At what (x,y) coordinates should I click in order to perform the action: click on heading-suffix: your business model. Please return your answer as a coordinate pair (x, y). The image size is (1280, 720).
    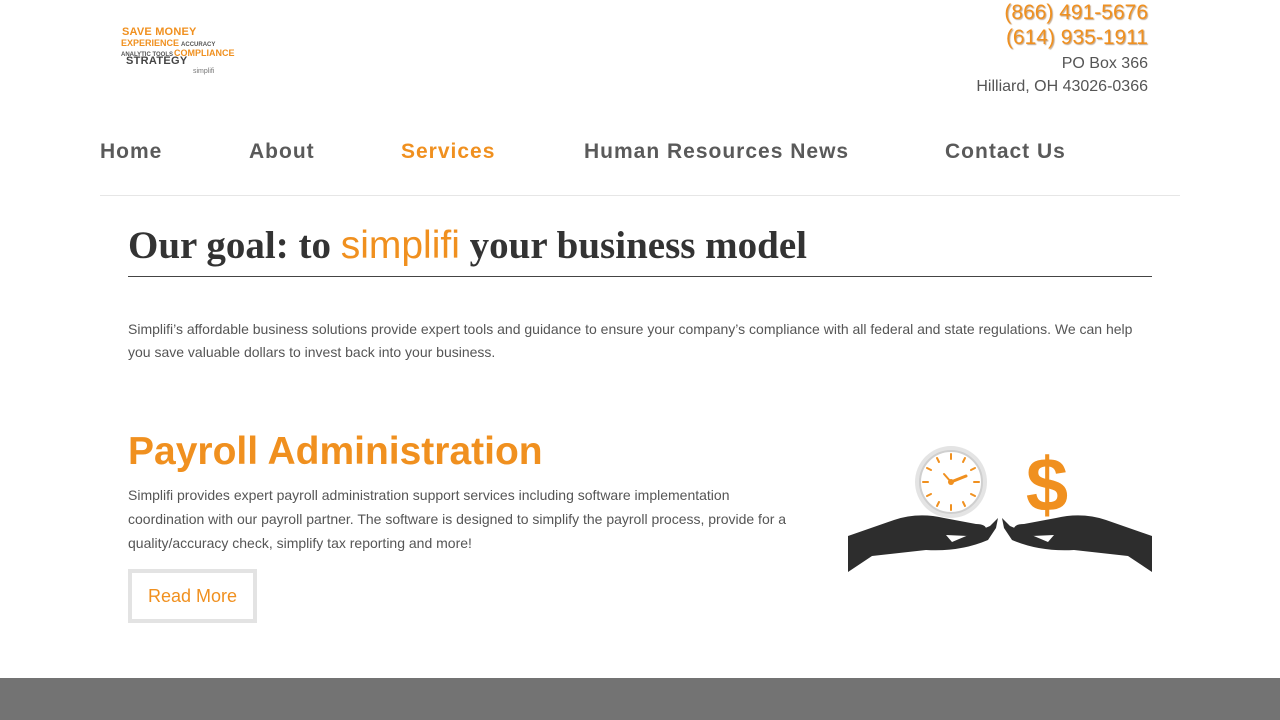
    Looking at the image, I should click on (633, 245).